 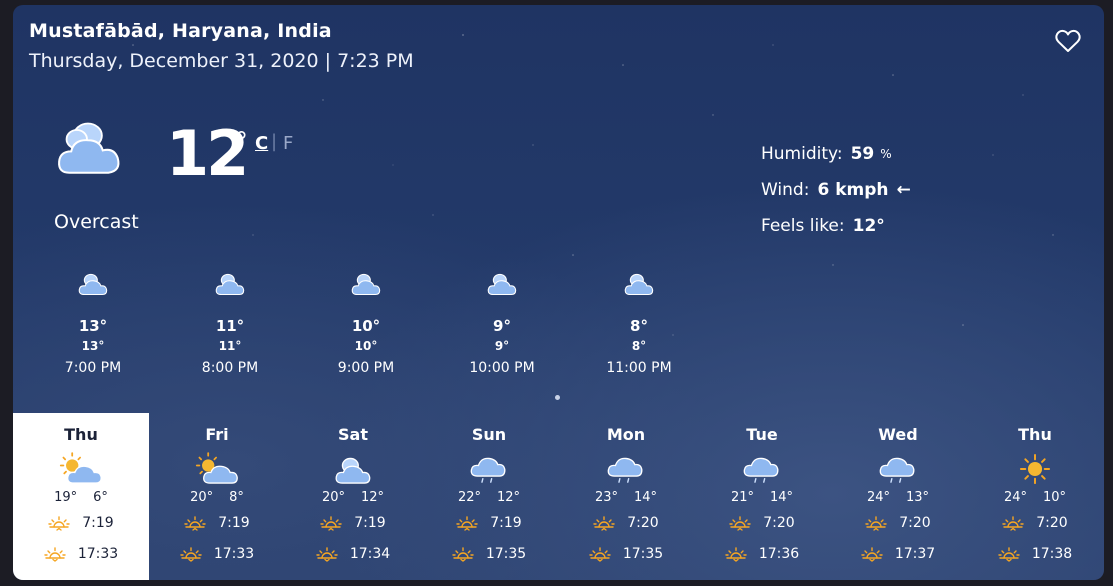 What do you see at coordinates (288, 143) in the screenshot?
I see `fahrenheit-toggle: F` at bounding box center [288, 143].